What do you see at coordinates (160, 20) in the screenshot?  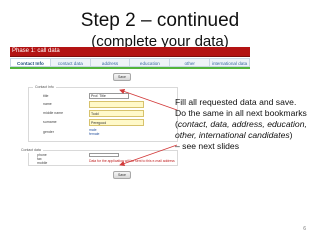 I see `slide-title: Step 2 – continued` at bounding box center [160, 20].